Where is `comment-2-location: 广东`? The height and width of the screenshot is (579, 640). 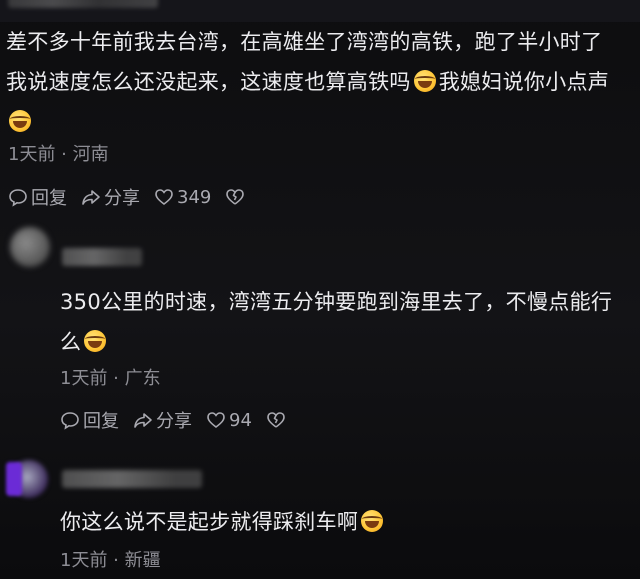 comment-2-location: 广东 is located at coordinates (142, 378).